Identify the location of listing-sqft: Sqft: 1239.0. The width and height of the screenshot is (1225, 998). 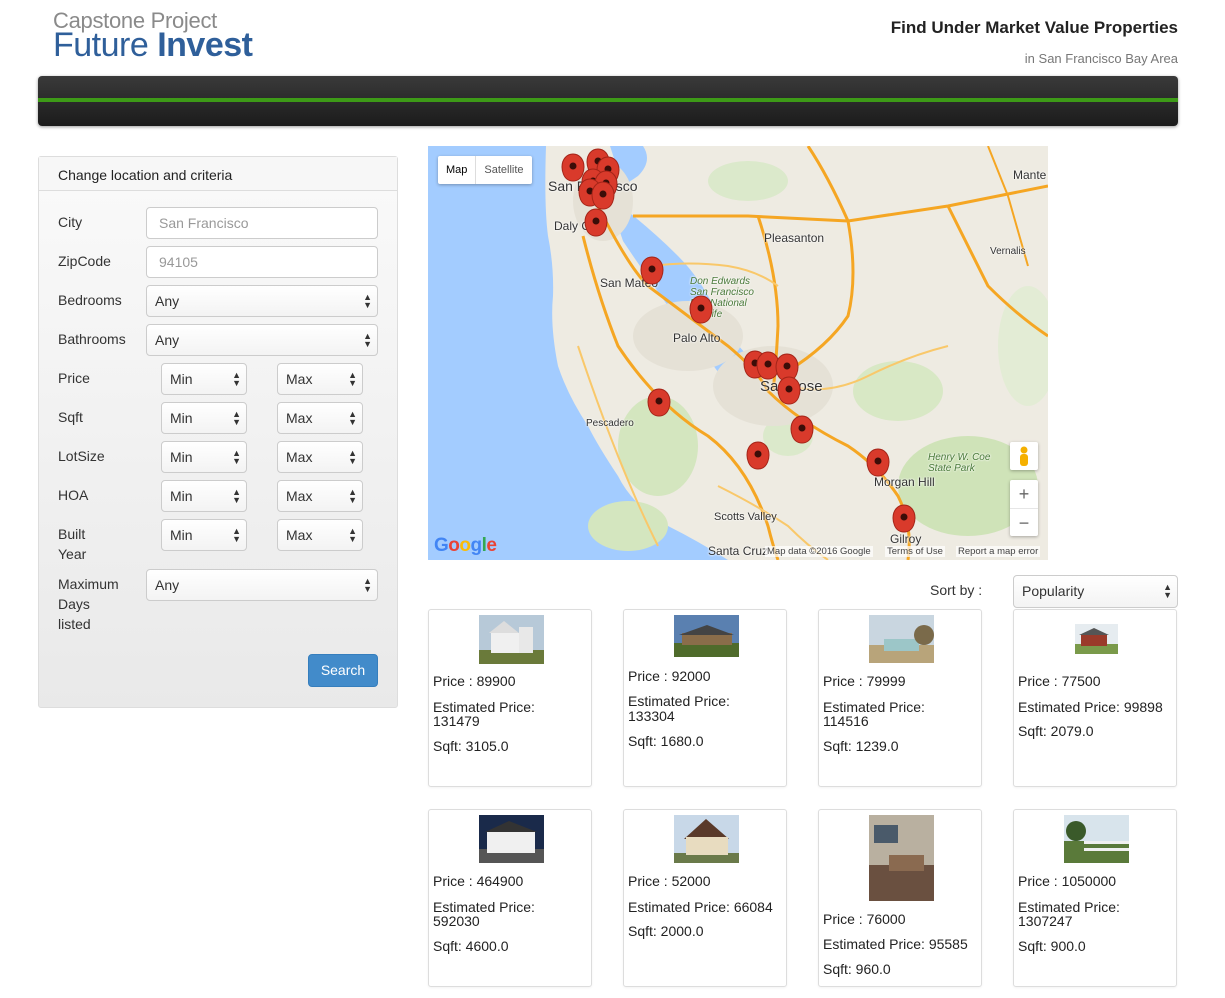
(861, 746).